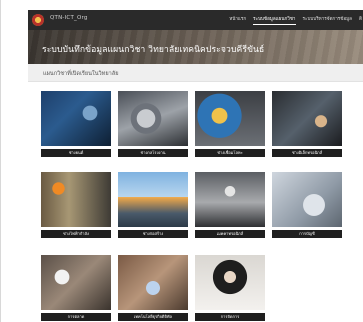 The image size is (363, 322). I want to click on nav-item-department-data: ระบบข้อมูลแผนกวิชา, so click(274, 20).